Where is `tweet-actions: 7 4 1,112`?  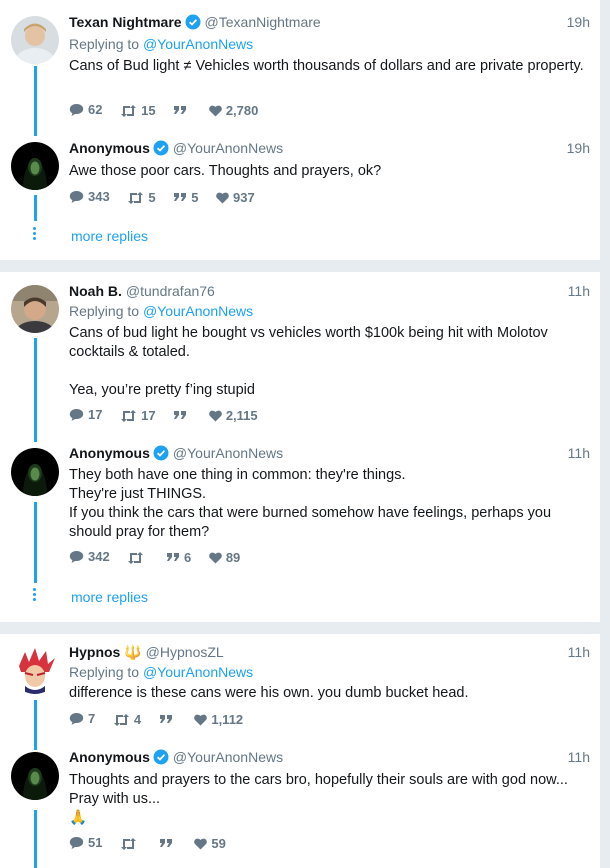 tweet-actions: 7 4 1,112 is located at coordinates (163, 719).